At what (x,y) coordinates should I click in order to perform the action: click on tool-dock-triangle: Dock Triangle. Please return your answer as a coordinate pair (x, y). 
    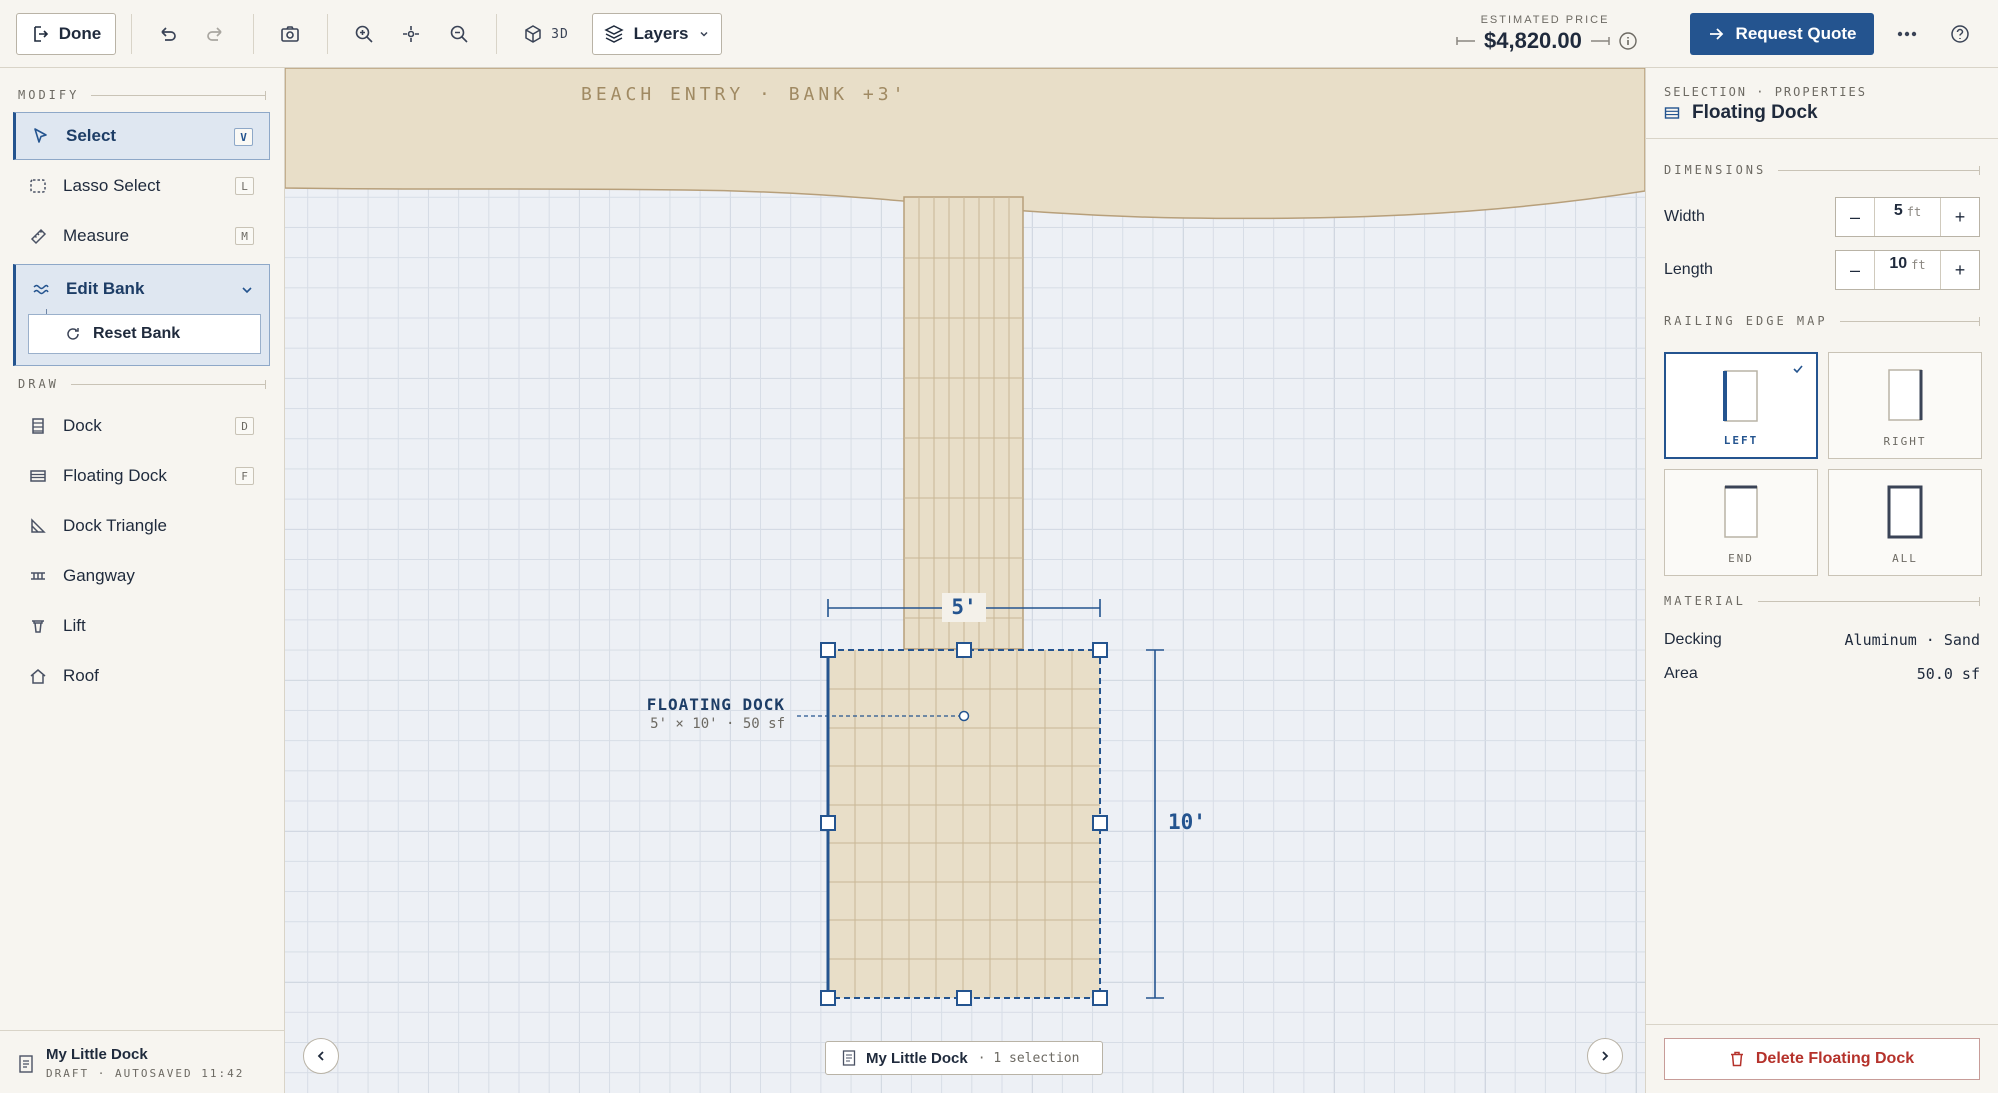
    Looking at the image, I should click on (141, 526).